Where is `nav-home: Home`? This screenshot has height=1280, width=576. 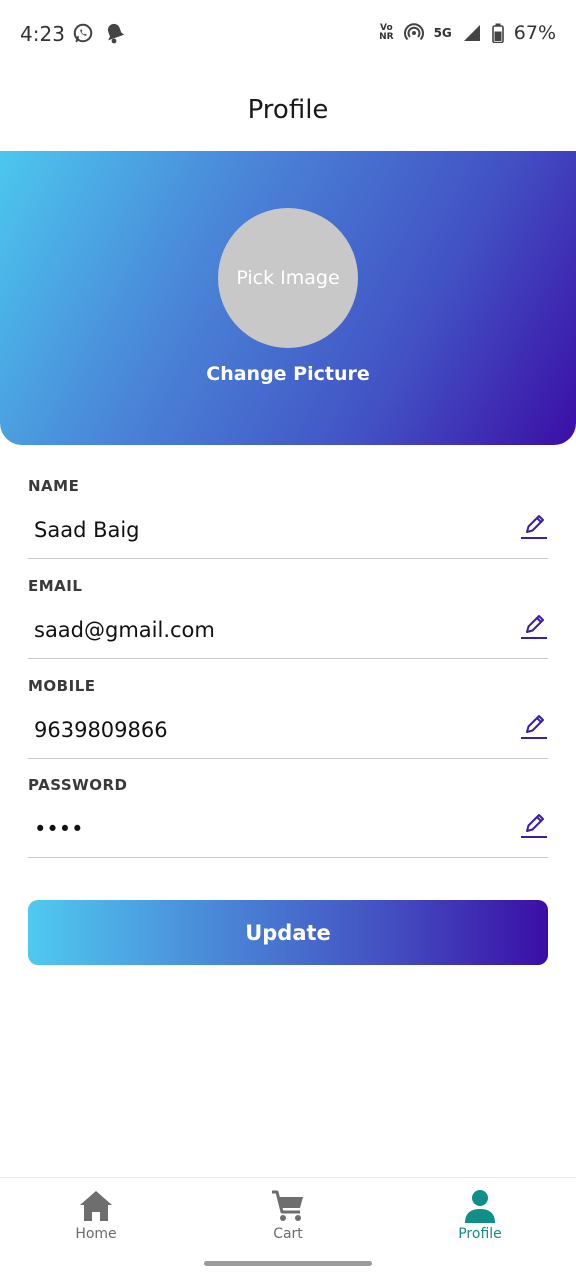
nav-home: Home is located at coordinates (96, 1212).